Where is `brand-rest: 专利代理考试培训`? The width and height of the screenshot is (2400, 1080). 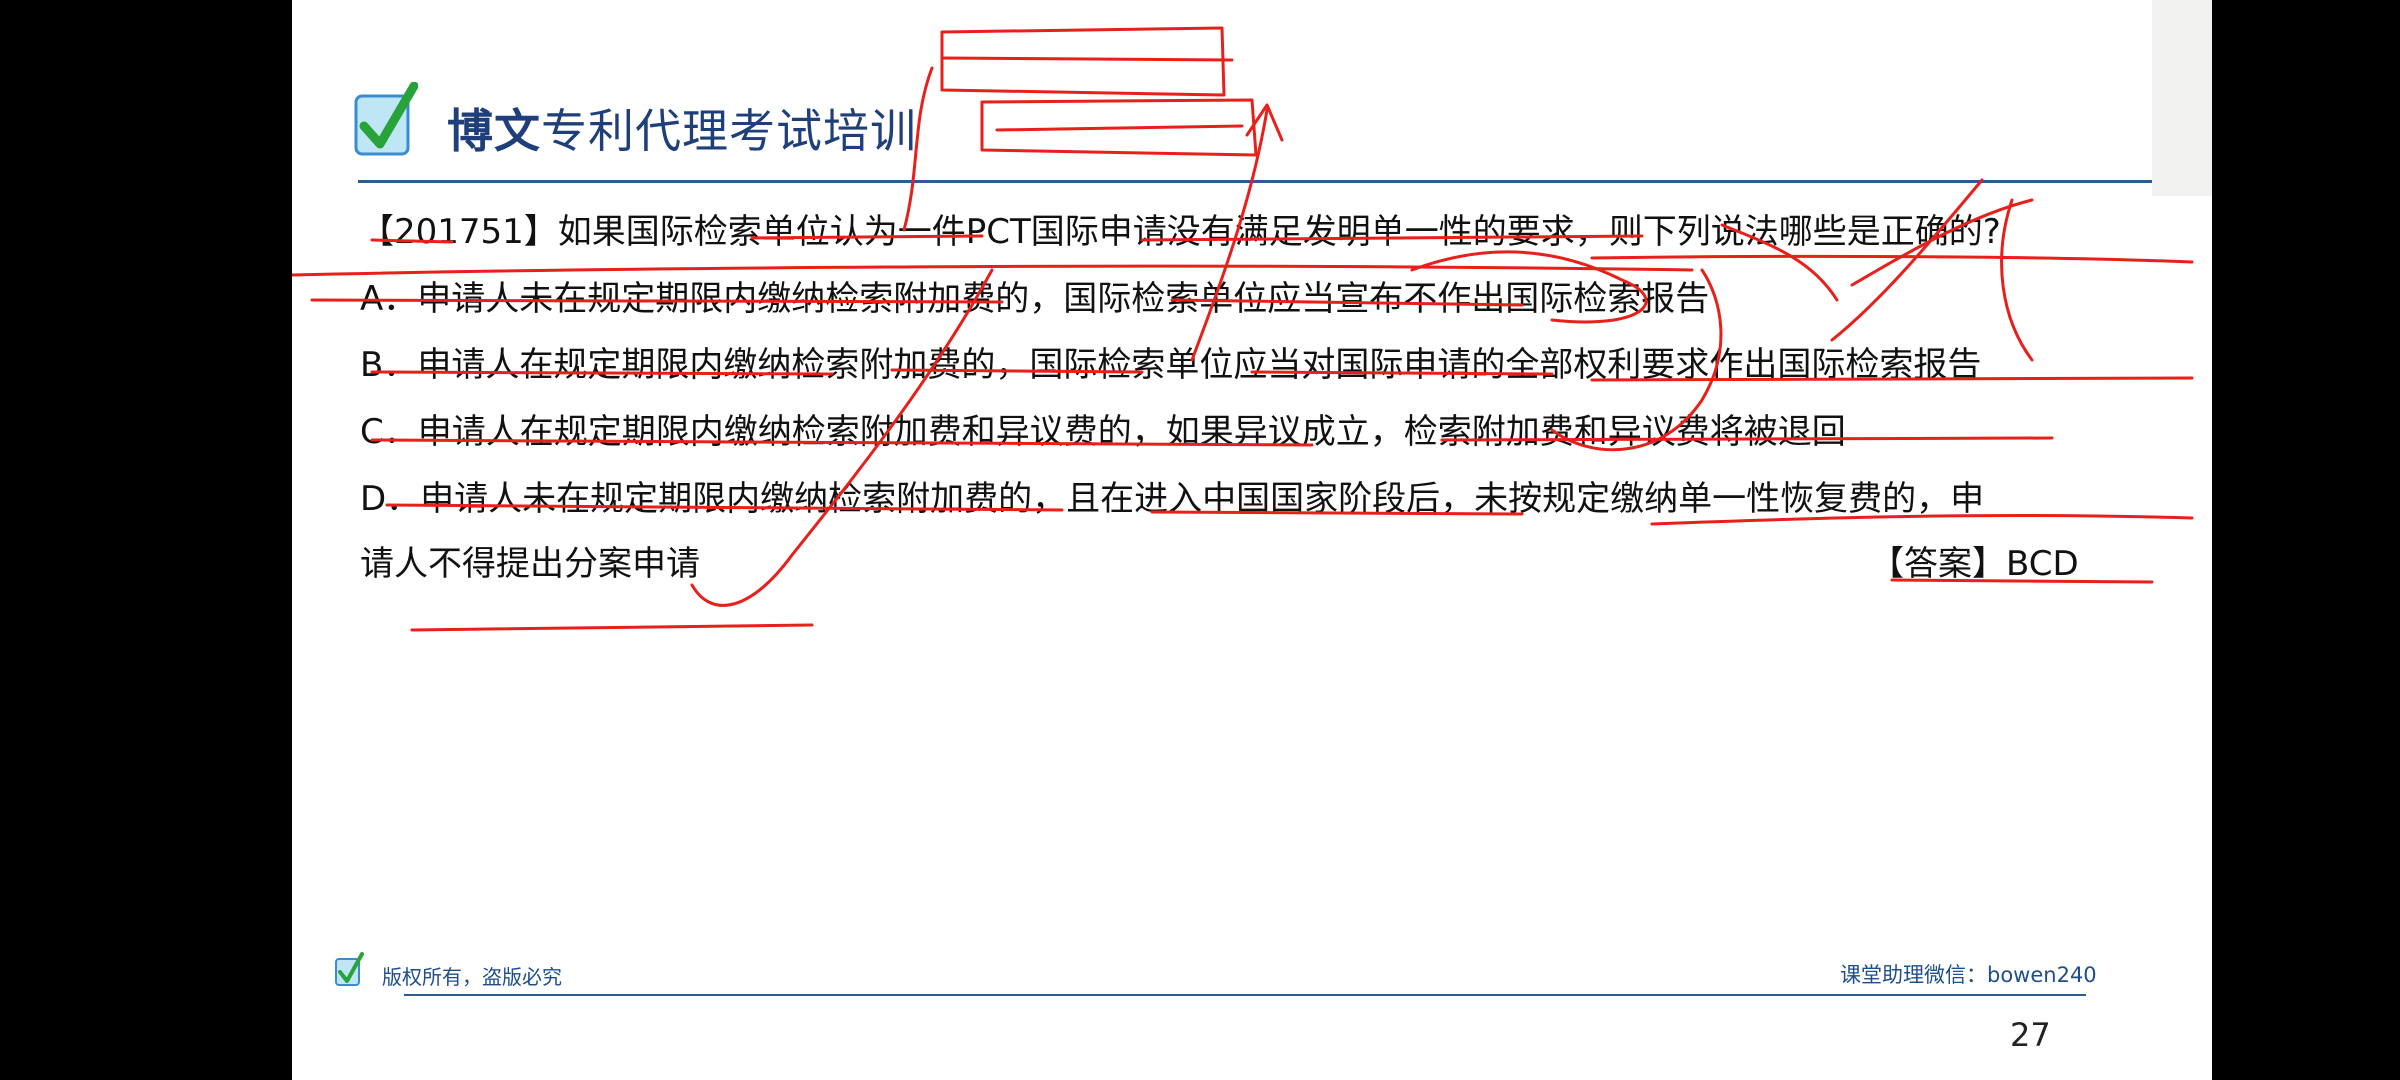 brand-rest: 专利代理考试培训 is located at coordinates (729, 131).